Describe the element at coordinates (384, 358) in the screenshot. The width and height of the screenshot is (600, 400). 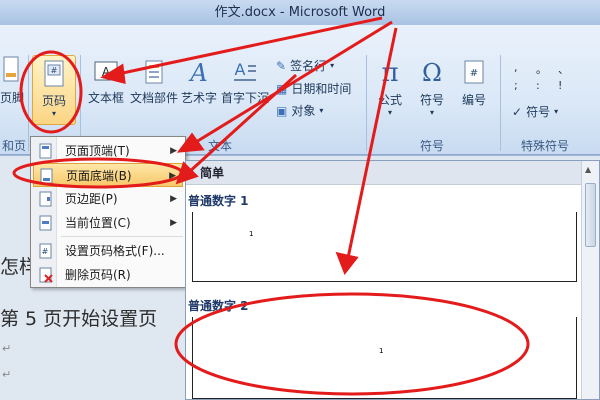
I see `gallery-item-plain-number-2: 1` at that location.